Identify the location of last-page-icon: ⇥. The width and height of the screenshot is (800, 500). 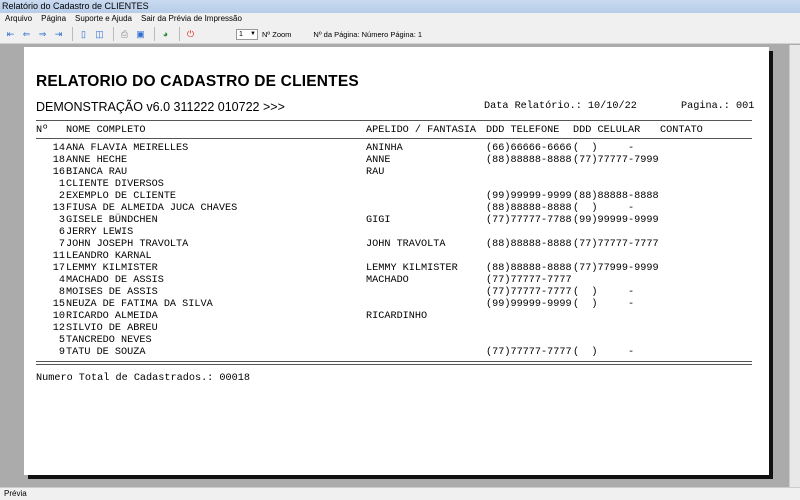
(58, 34).